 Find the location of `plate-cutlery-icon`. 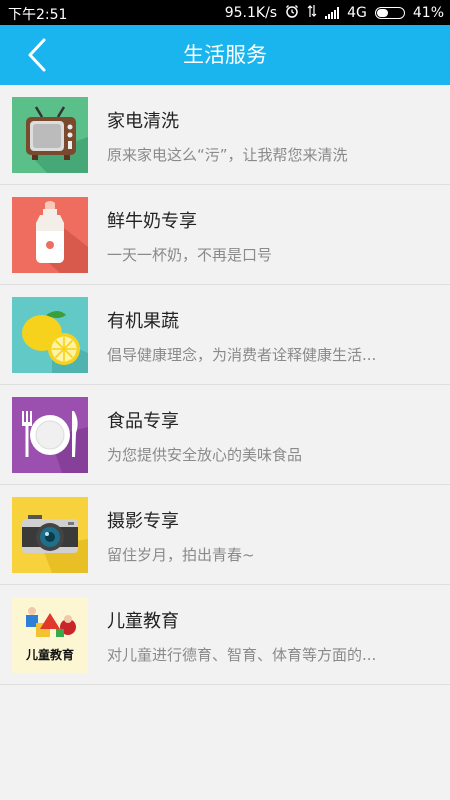

plate-cutlery-icon is located at coordinates (50, 435).